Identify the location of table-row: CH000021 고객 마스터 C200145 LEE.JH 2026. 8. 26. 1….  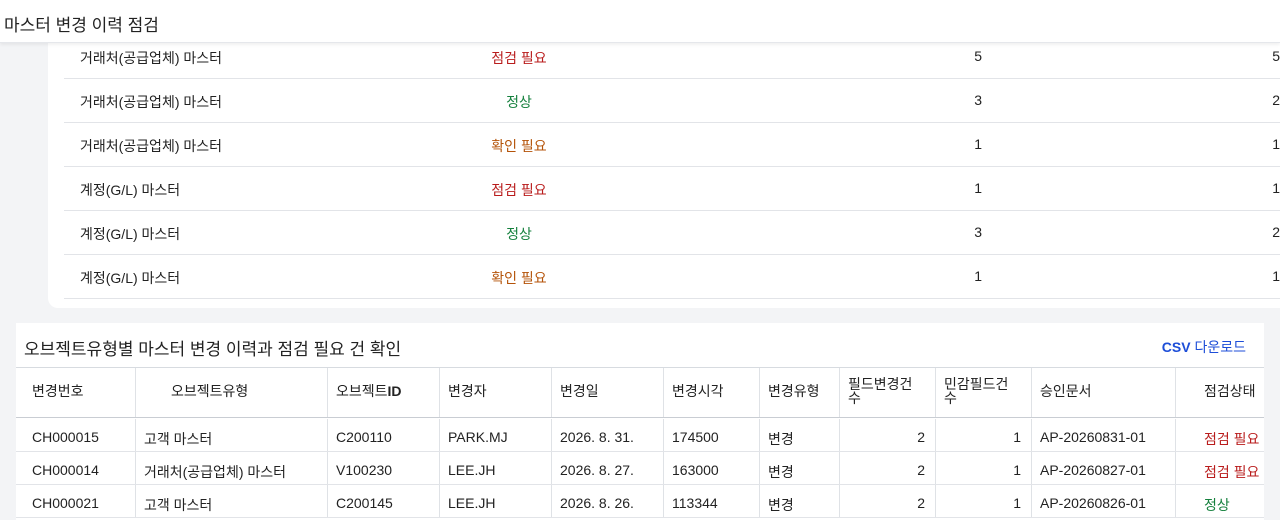
(640, 501).